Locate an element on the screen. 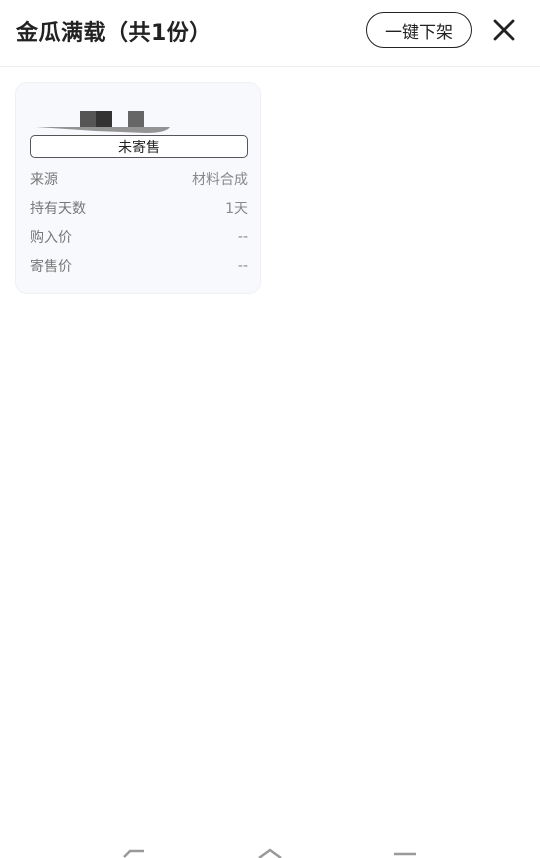 This screenshot has width=540, height=858. close-button is located at coordinates (504, 30).